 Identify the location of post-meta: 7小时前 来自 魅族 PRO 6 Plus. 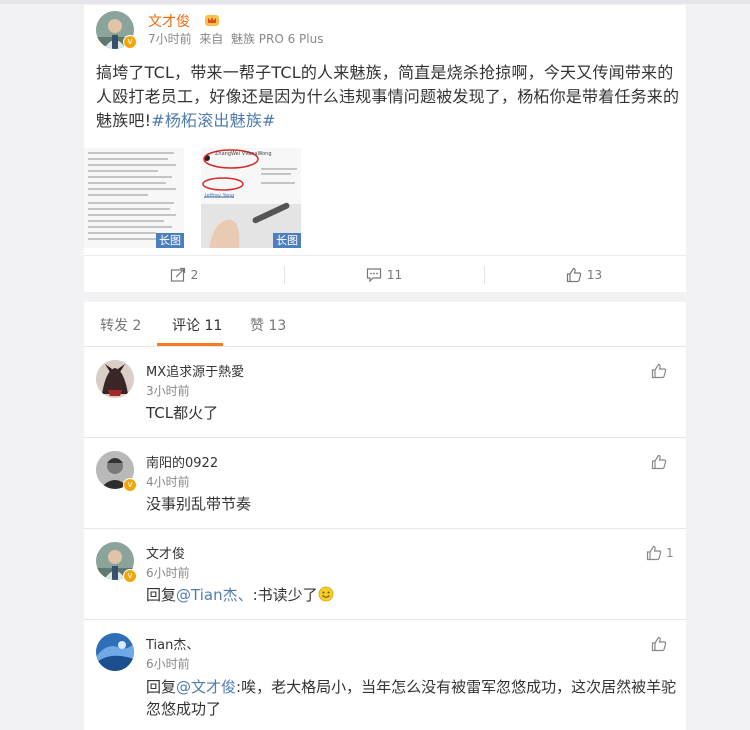
(235, 38).